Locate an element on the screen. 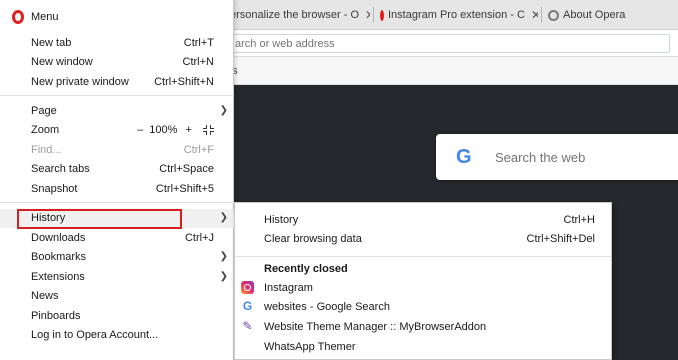 This screenshot has height=360, width=678. menu-item-label: New tab is located at coordinates (51, 43).